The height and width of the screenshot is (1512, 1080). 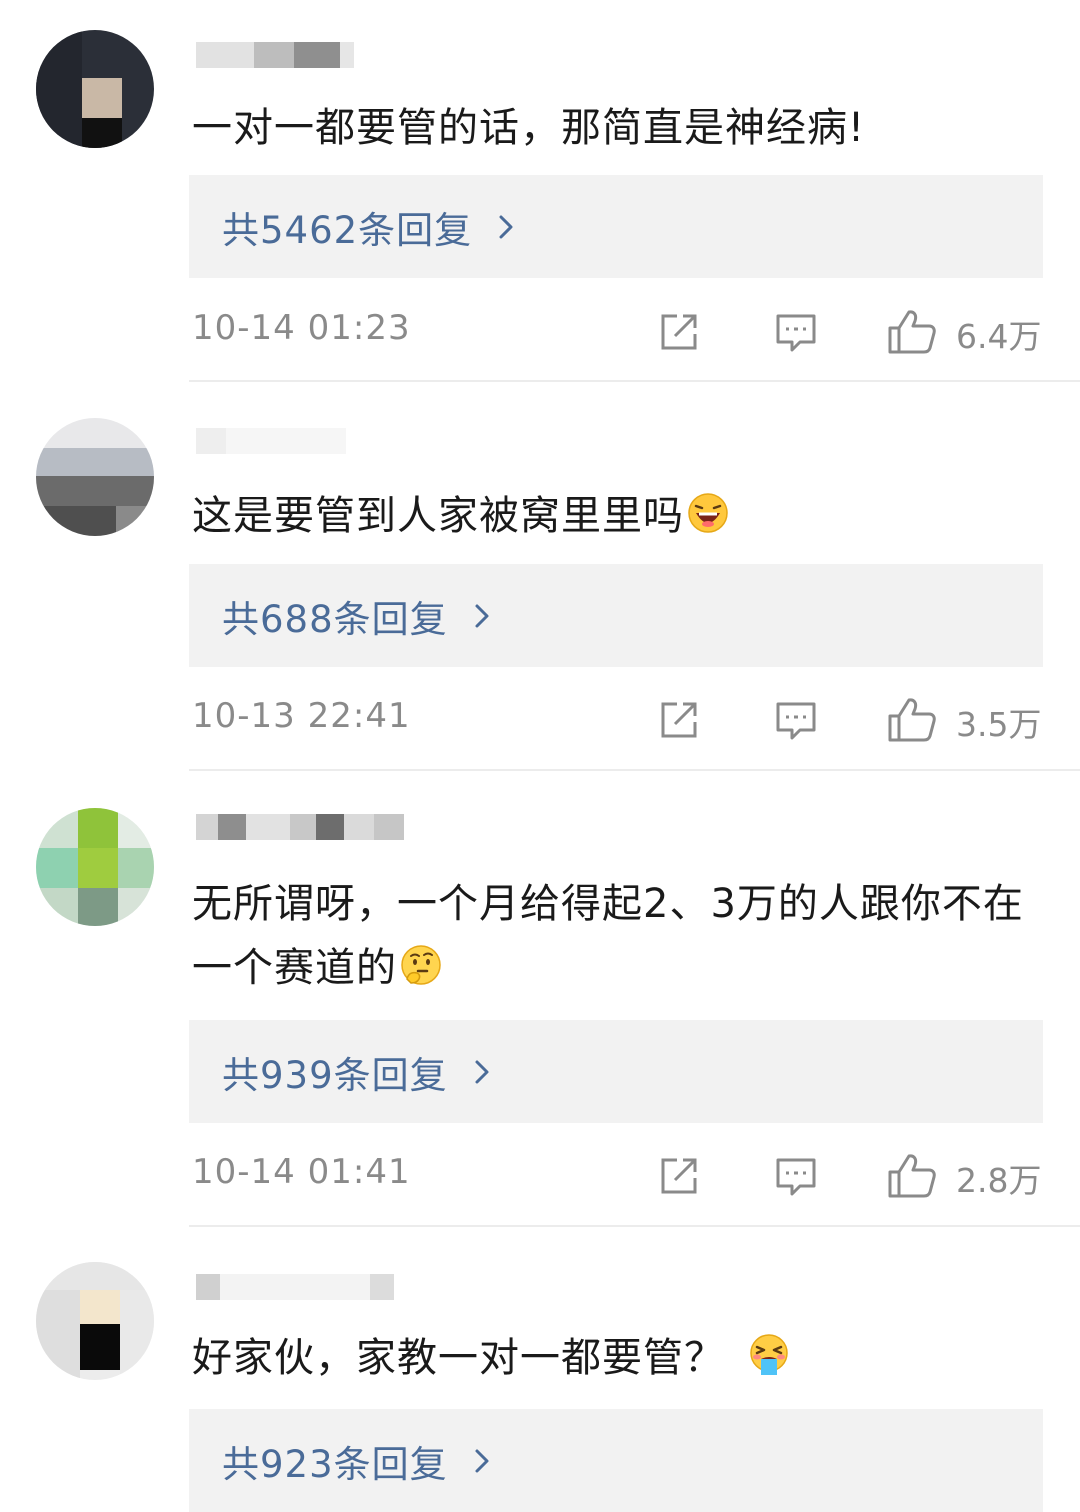 What do you see at coordinates (335, 1464) in the screenshot?
I see `reply-count: 共923条回复` at bounding box center [335, 1464].